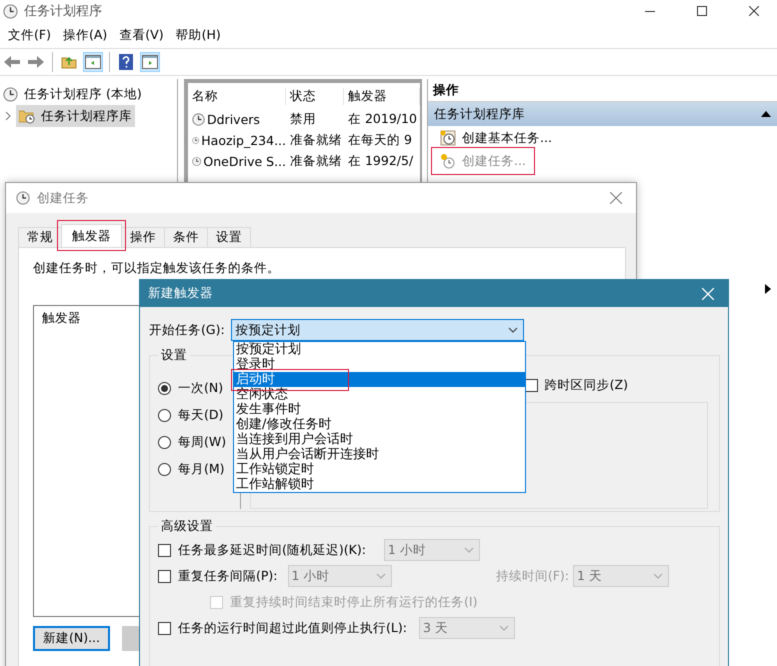 The image size is (777, 666). I want to click on window-title: 任务计划程序, so click(63, 11).